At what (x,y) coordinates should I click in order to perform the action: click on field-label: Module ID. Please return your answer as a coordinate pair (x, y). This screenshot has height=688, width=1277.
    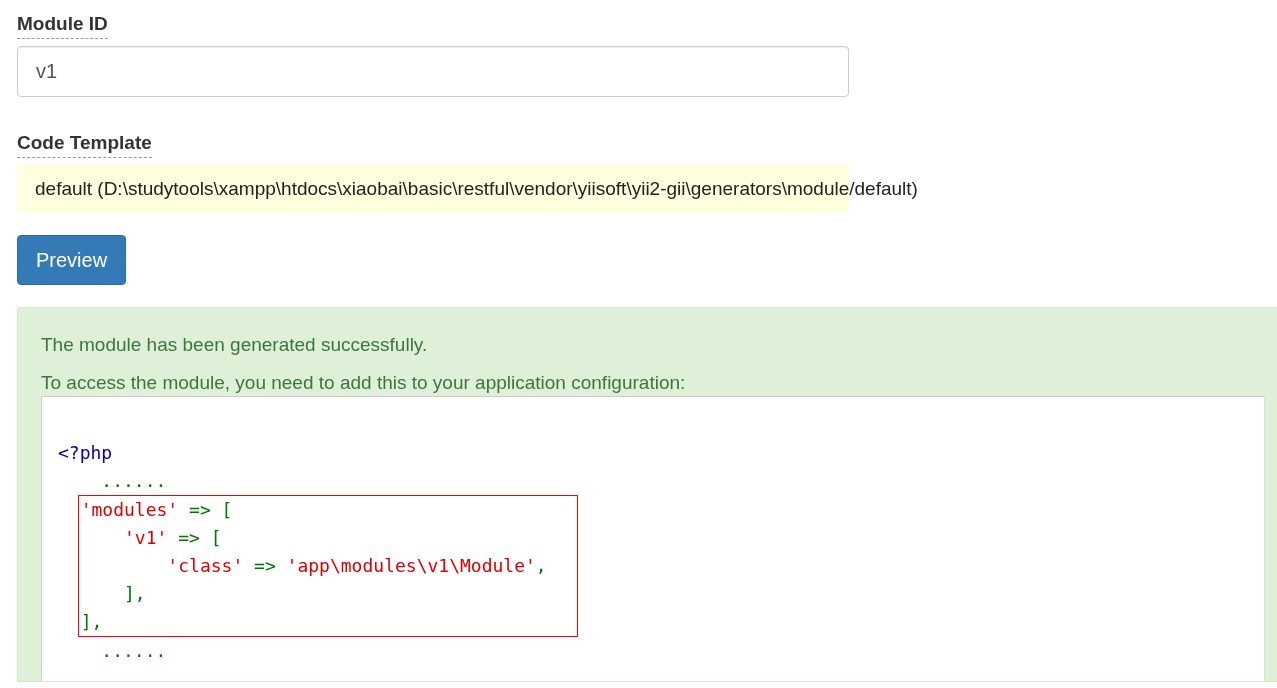
    Looking at the image, I should click on (62, 26).